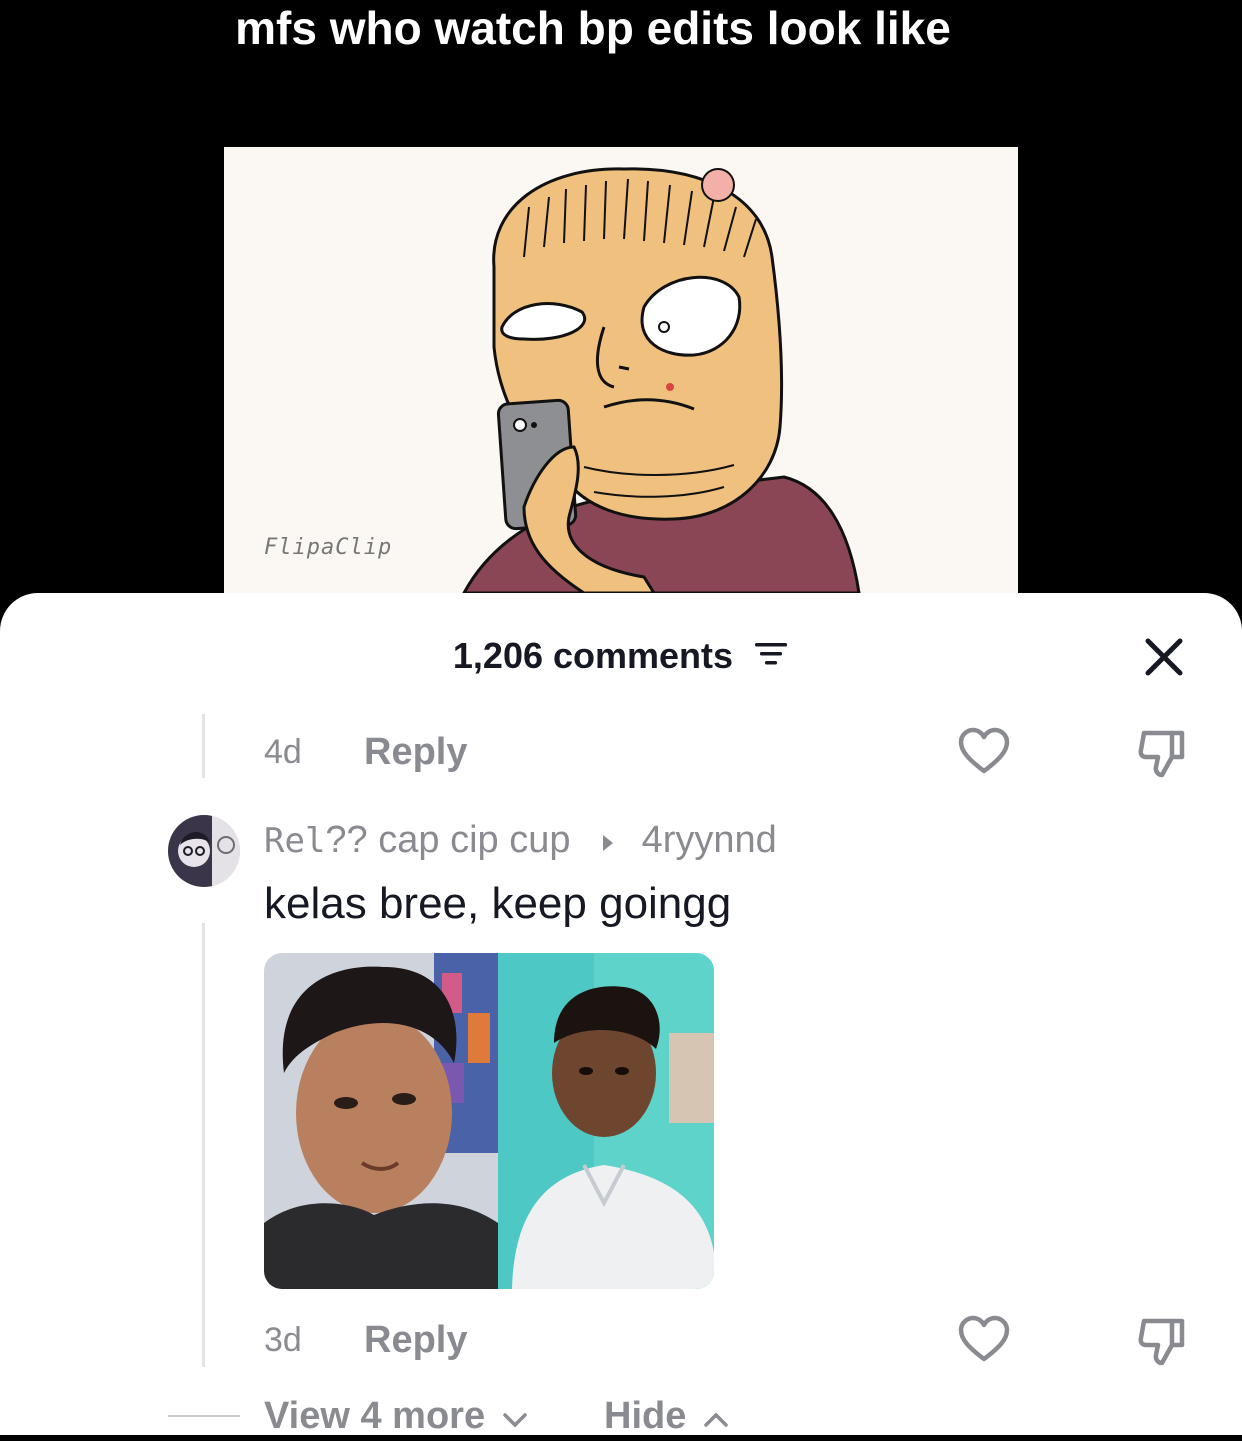  I want to click on thread-line-main, so click(203, 1145).